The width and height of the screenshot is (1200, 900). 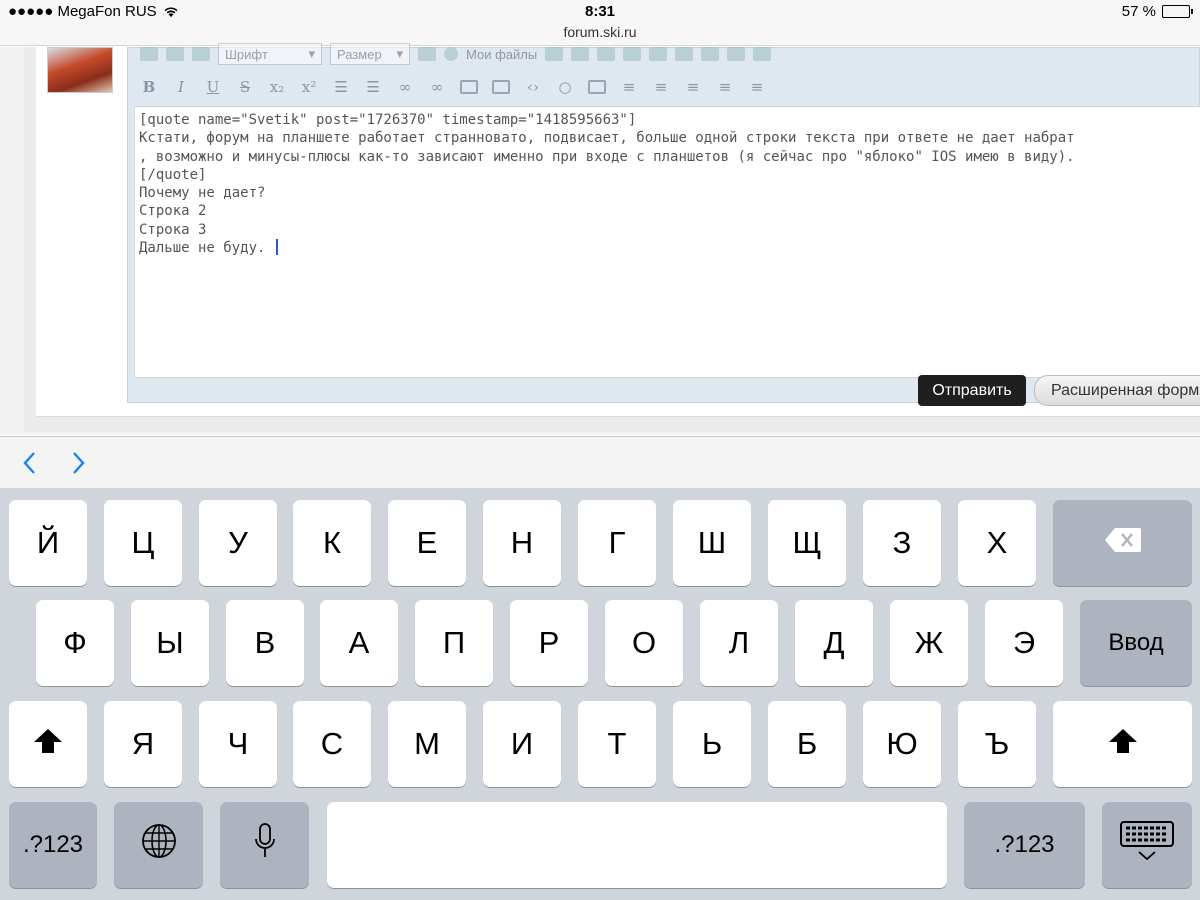 I want to click on keyboard-accessory-bar, so click(x=600, y=462).